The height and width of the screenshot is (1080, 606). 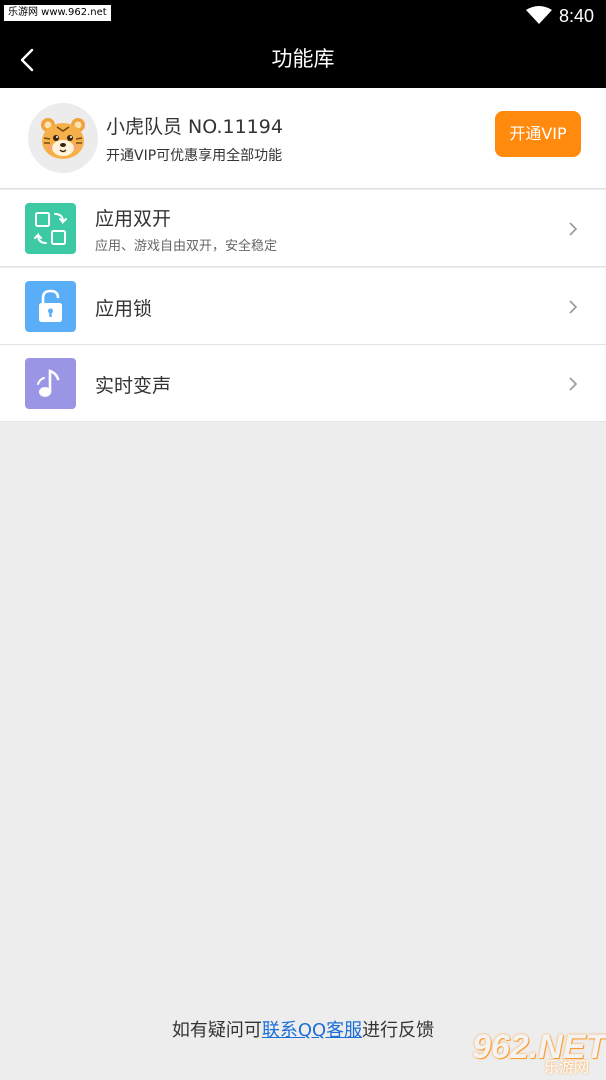 I want to click on avatar, so click(x=63, y=138).